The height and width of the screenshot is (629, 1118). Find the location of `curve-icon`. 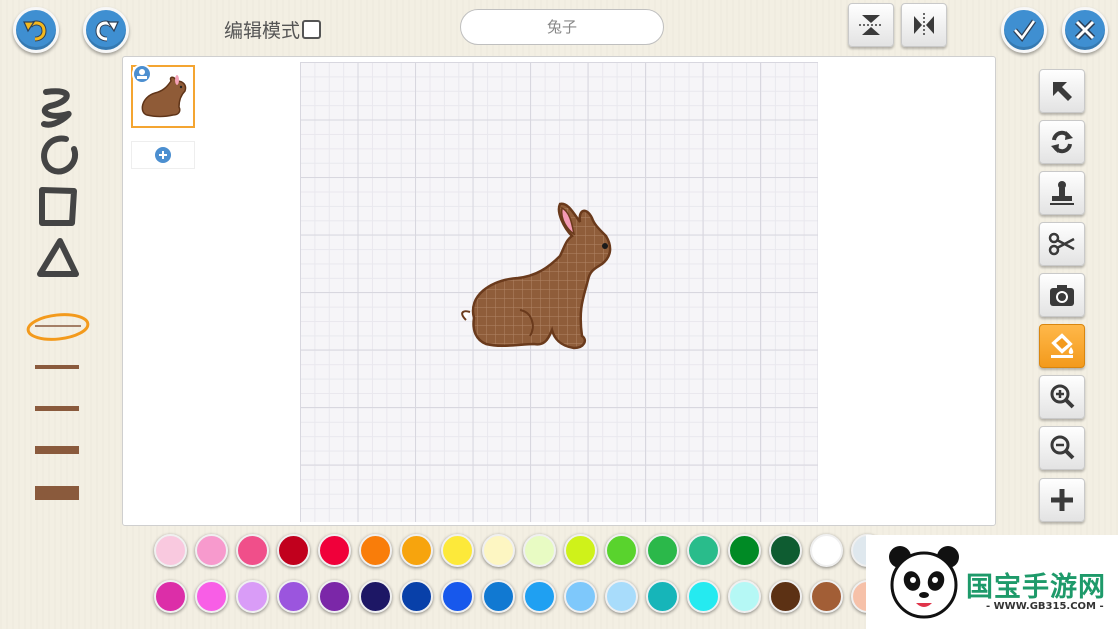

curve-icon is located at coordinates (56, 108).